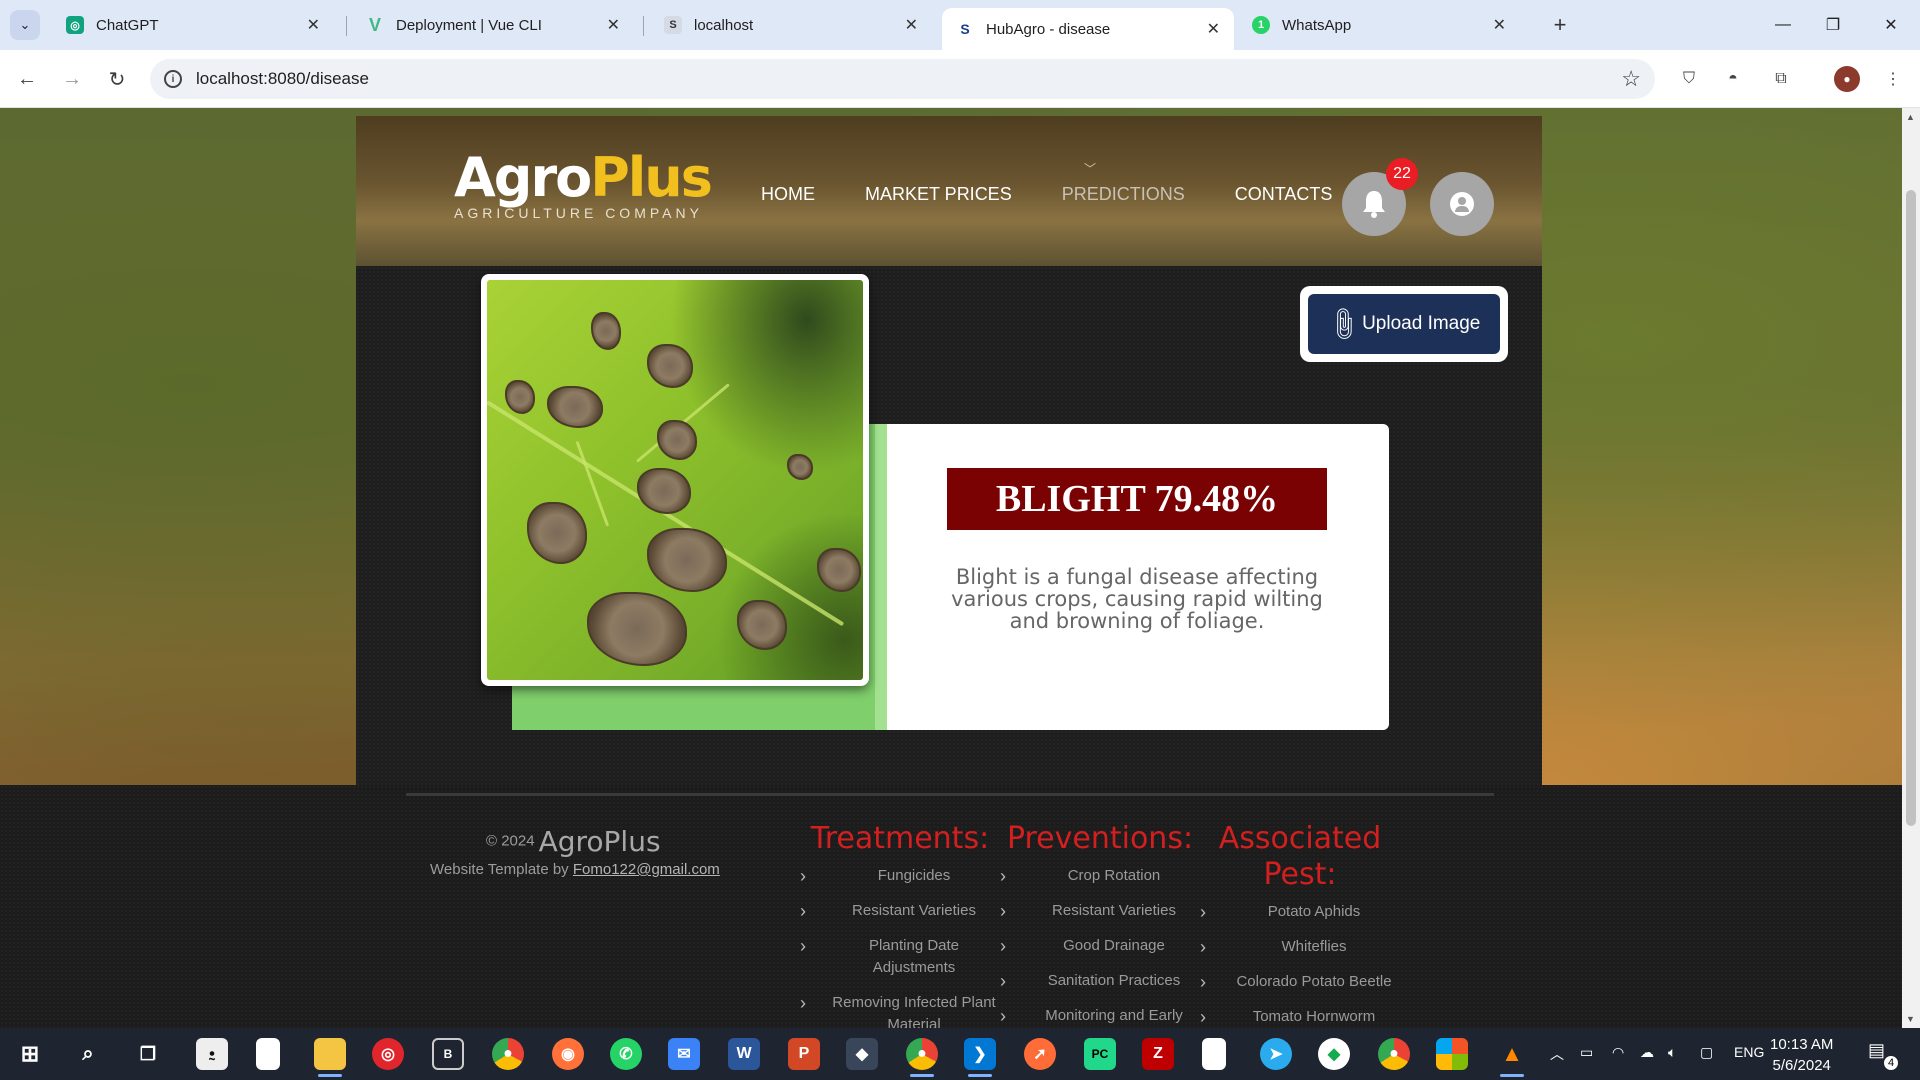 This screenshot has height=1080, width=1920. I want to click on windows-start-icon: ⊞, so click(30, 1054).